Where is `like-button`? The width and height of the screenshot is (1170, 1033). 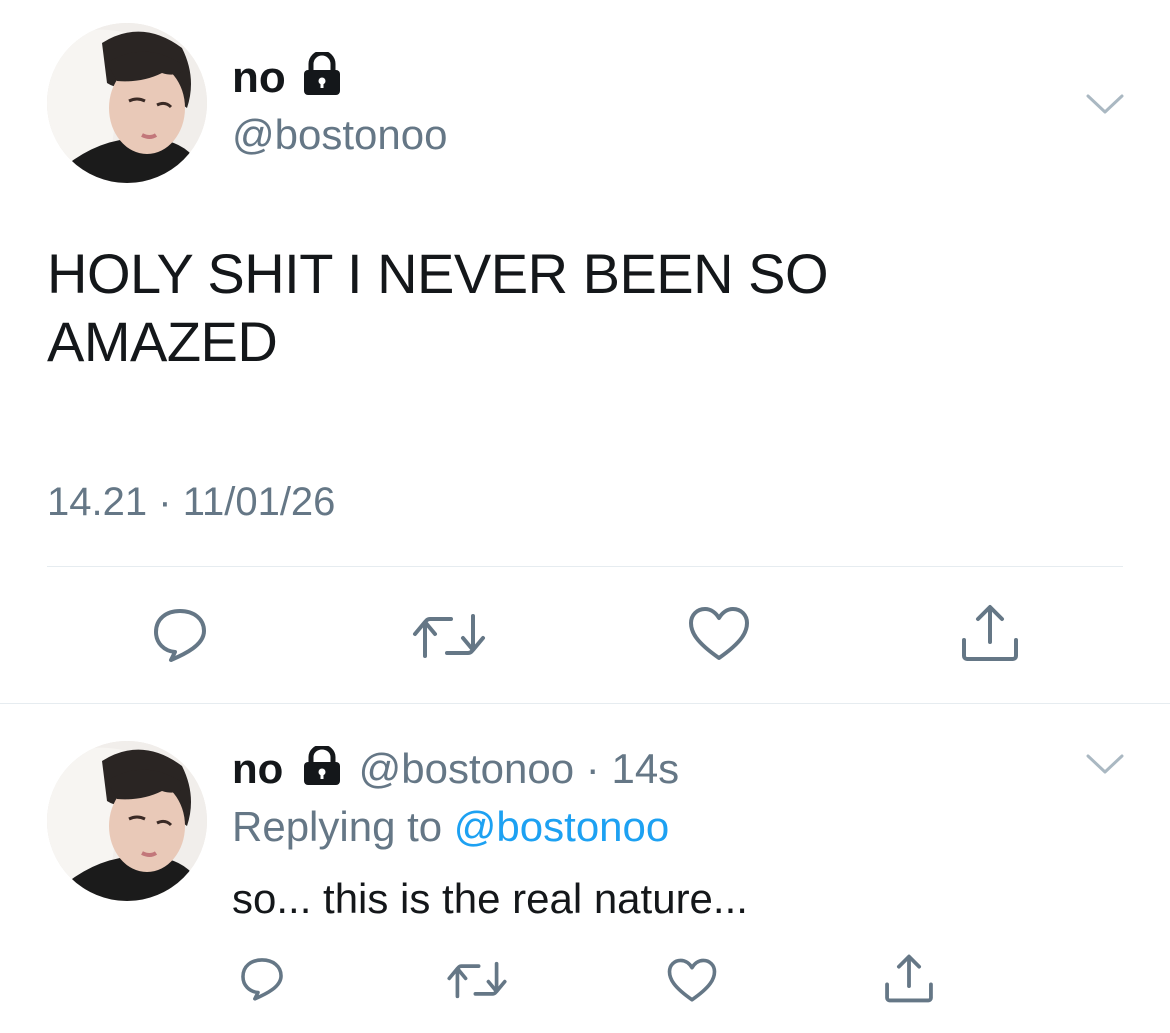
like-button is located at coordinates (719, 634).